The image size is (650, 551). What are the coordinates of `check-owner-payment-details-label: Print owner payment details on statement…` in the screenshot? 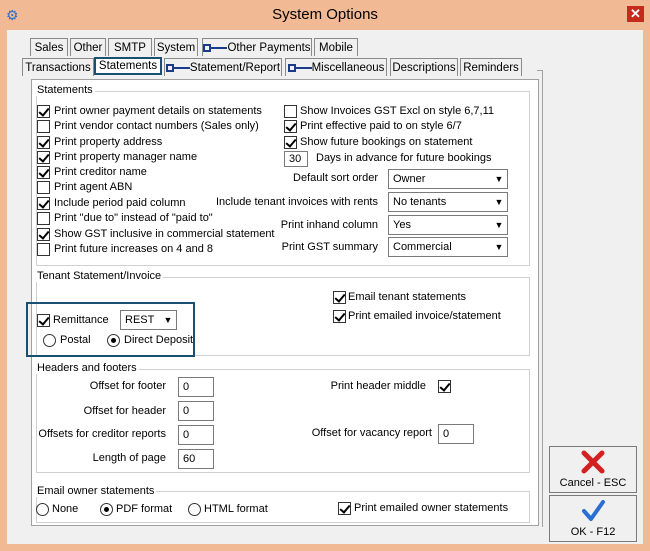 It's located at (158, 111).